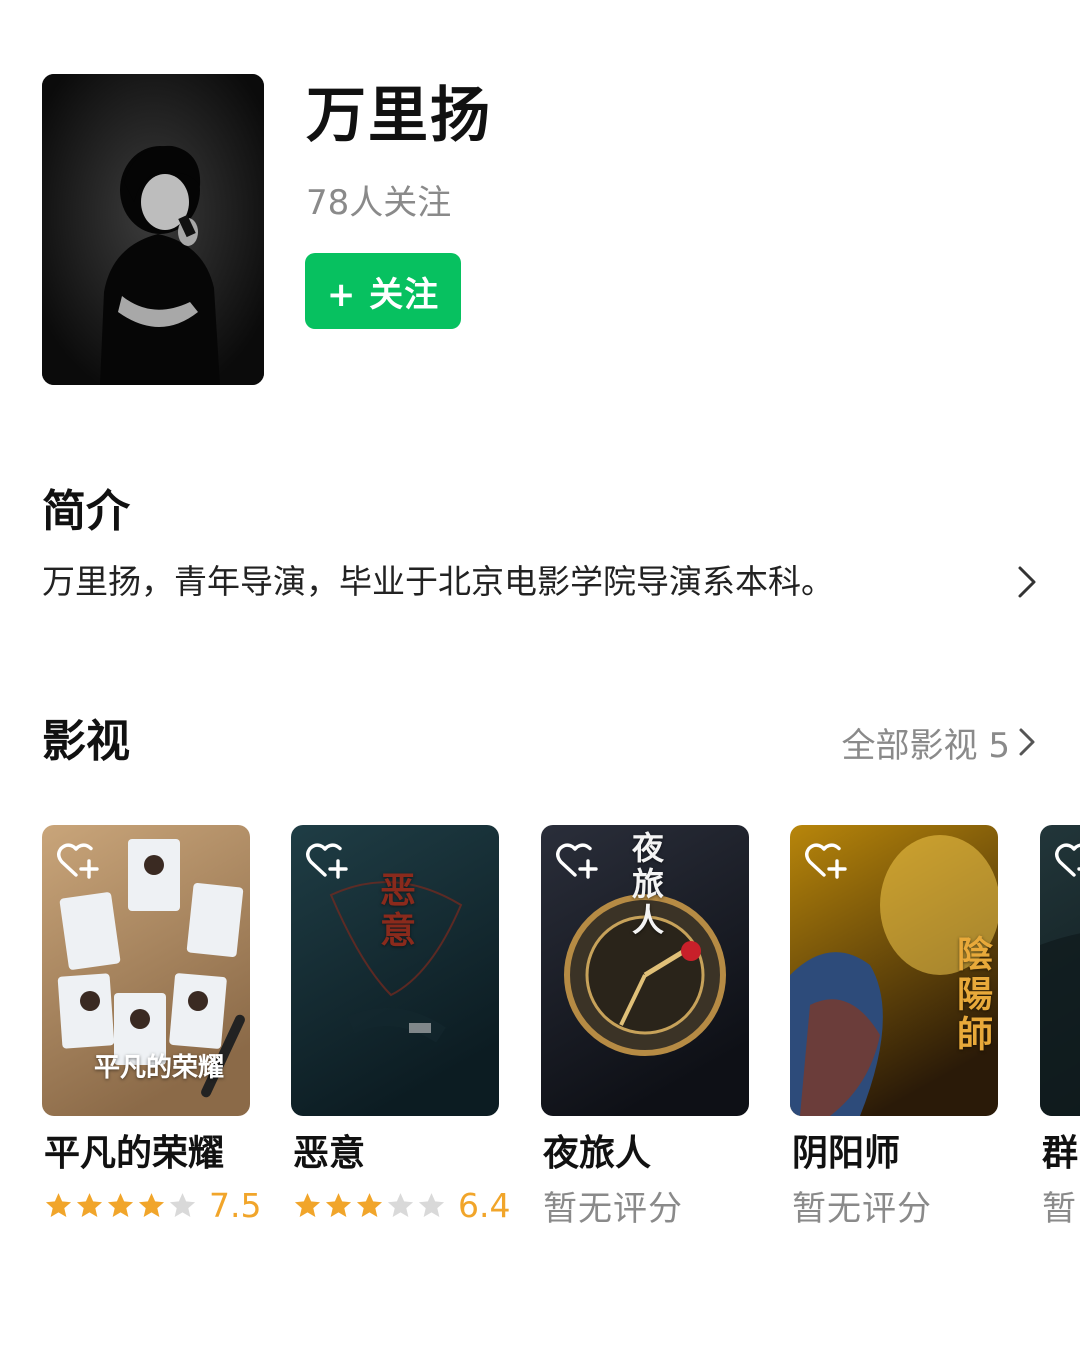 The height and width of the screenshot is (1352, 1080). I want to click on film-poster: 平凡的荣耀, so click(146, 970).